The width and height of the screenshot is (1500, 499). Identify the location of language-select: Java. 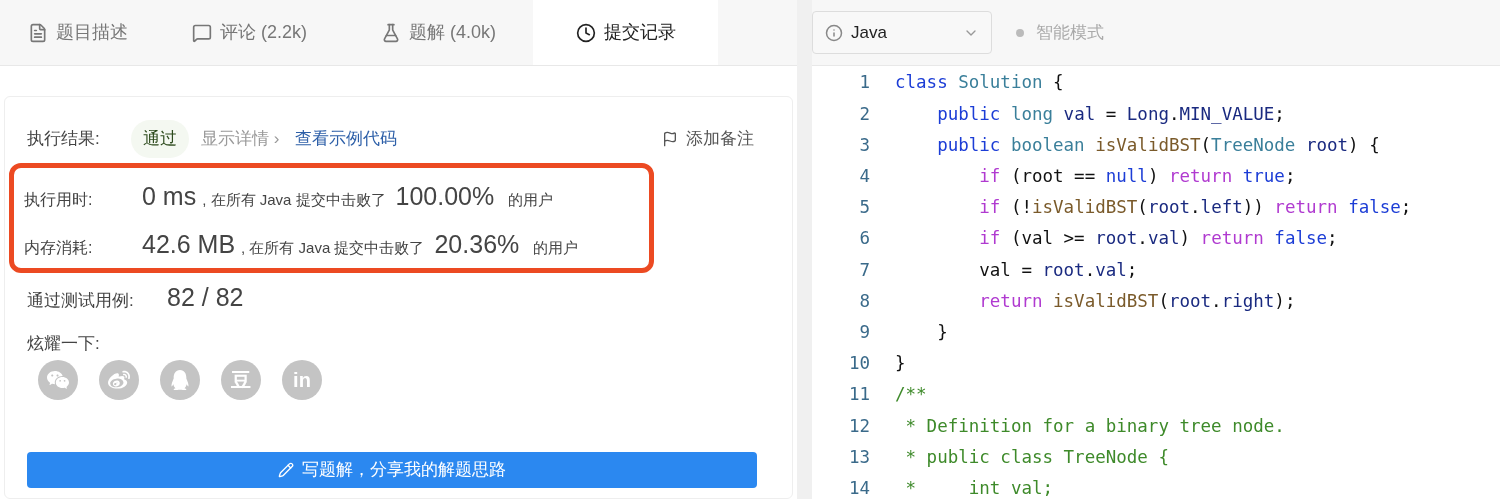
(902, 32).